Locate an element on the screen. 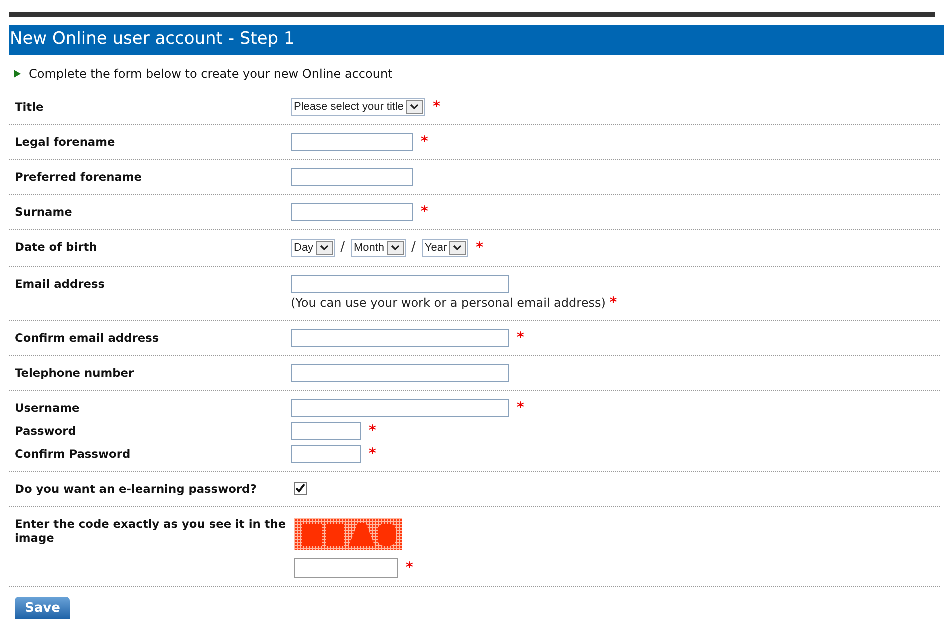  page-header: New Online user account - Step 1 is located at coordinates (476, 40).